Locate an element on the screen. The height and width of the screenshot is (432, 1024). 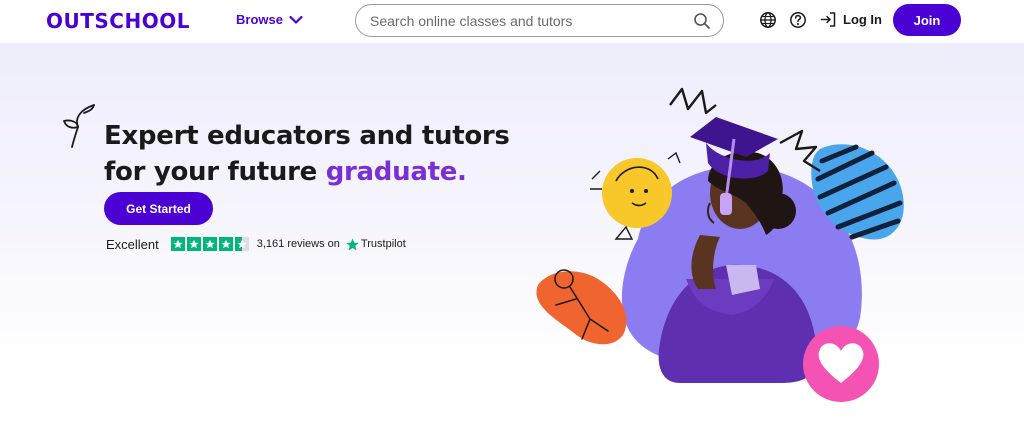
help-icon is located at coordinates (798, 20).